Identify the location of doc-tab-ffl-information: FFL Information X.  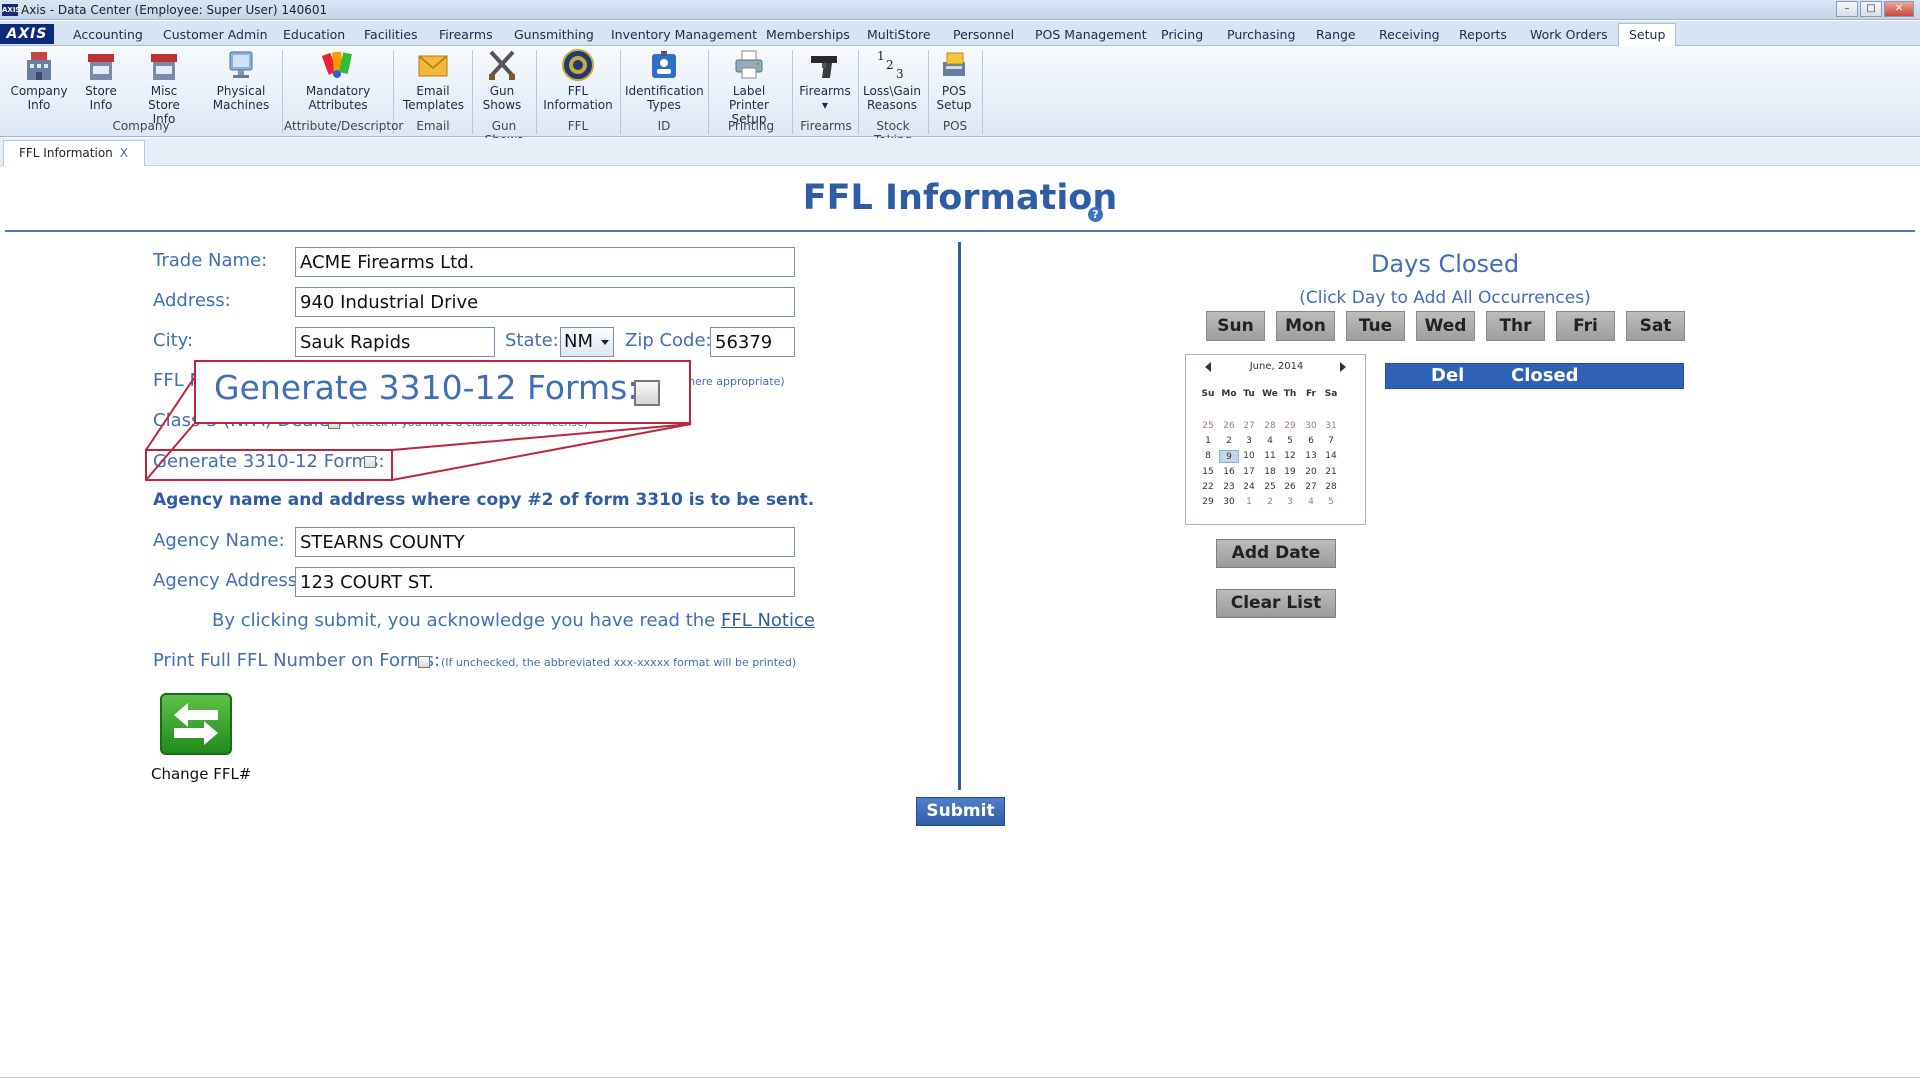
(74, 153).